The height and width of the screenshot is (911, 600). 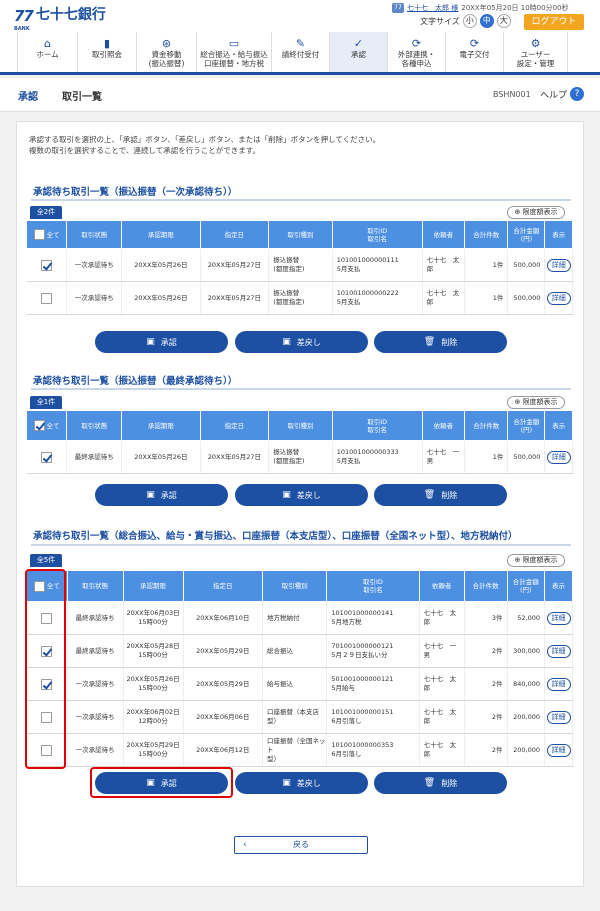 What do you see at coordinates (358, 52) in the screenshot?
I see `nav-item-approve: ✓ 承認` at bounding box center [358, 52].